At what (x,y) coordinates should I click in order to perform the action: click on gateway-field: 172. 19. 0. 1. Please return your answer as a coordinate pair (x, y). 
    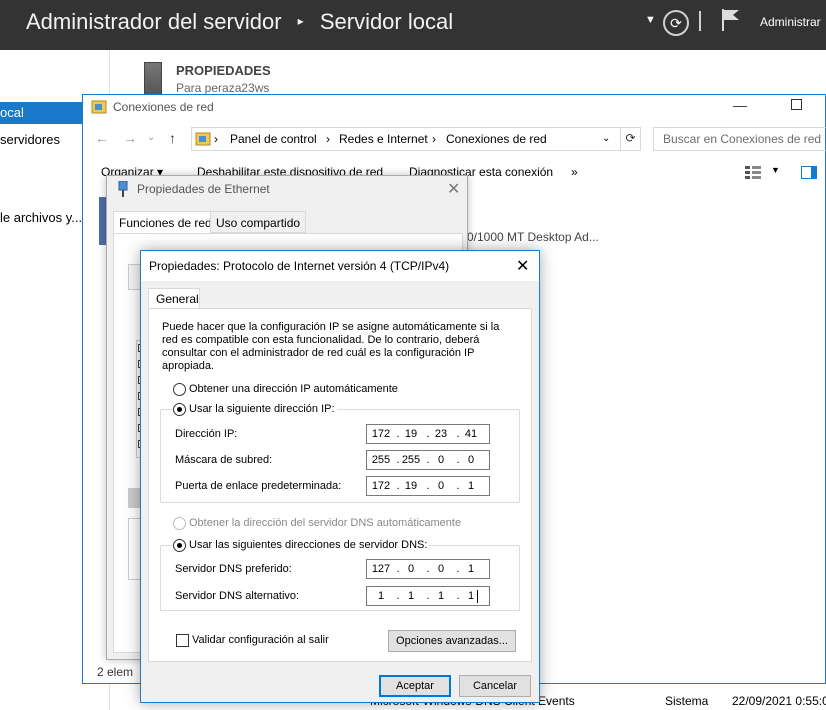
    Looking at the image, I should click on (428, 486).